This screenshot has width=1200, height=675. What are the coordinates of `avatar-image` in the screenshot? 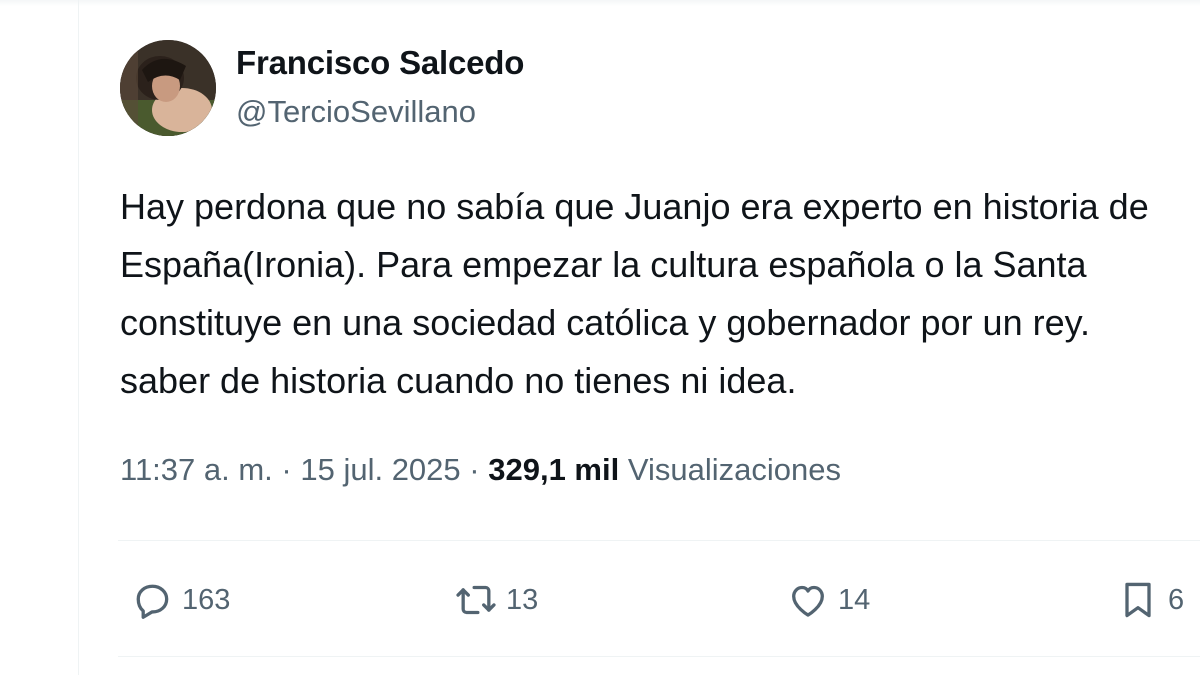 It's located at (168, 88).